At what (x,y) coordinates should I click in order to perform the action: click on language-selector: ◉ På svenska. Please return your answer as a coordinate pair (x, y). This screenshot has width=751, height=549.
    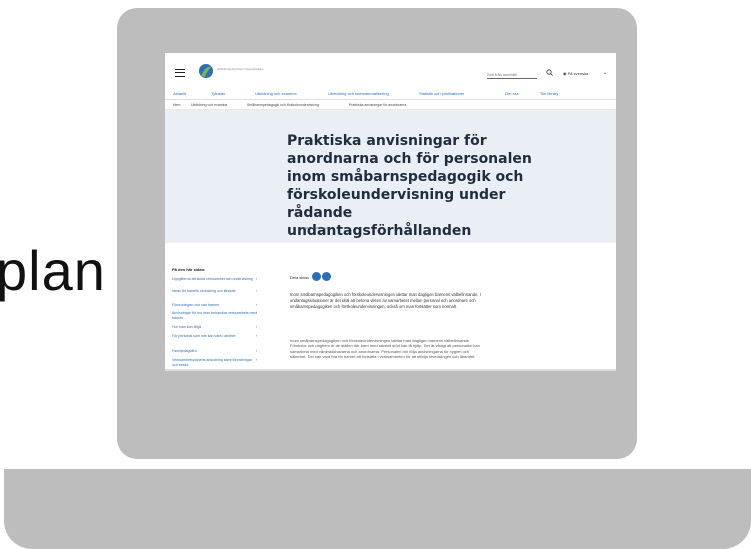
    Looking at the image, I should click on (575, 73).